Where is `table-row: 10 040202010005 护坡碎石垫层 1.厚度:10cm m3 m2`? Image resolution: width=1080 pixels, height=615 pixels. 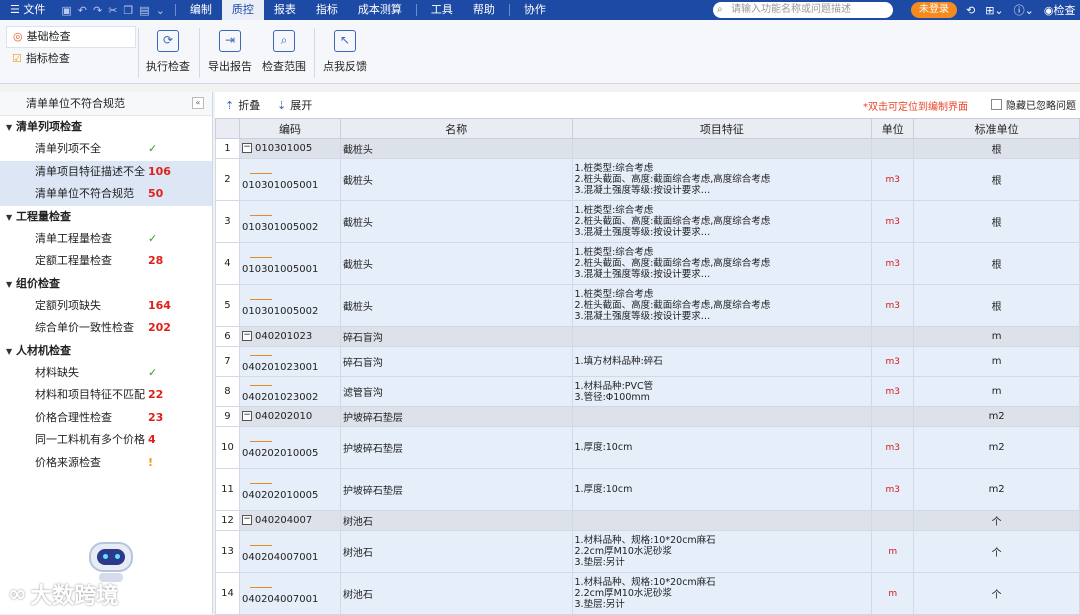
table-row: 10 040202010005 护坡碎石垫层 1.厚度:10cm m3 m2 is located at coordinates (647, 447).